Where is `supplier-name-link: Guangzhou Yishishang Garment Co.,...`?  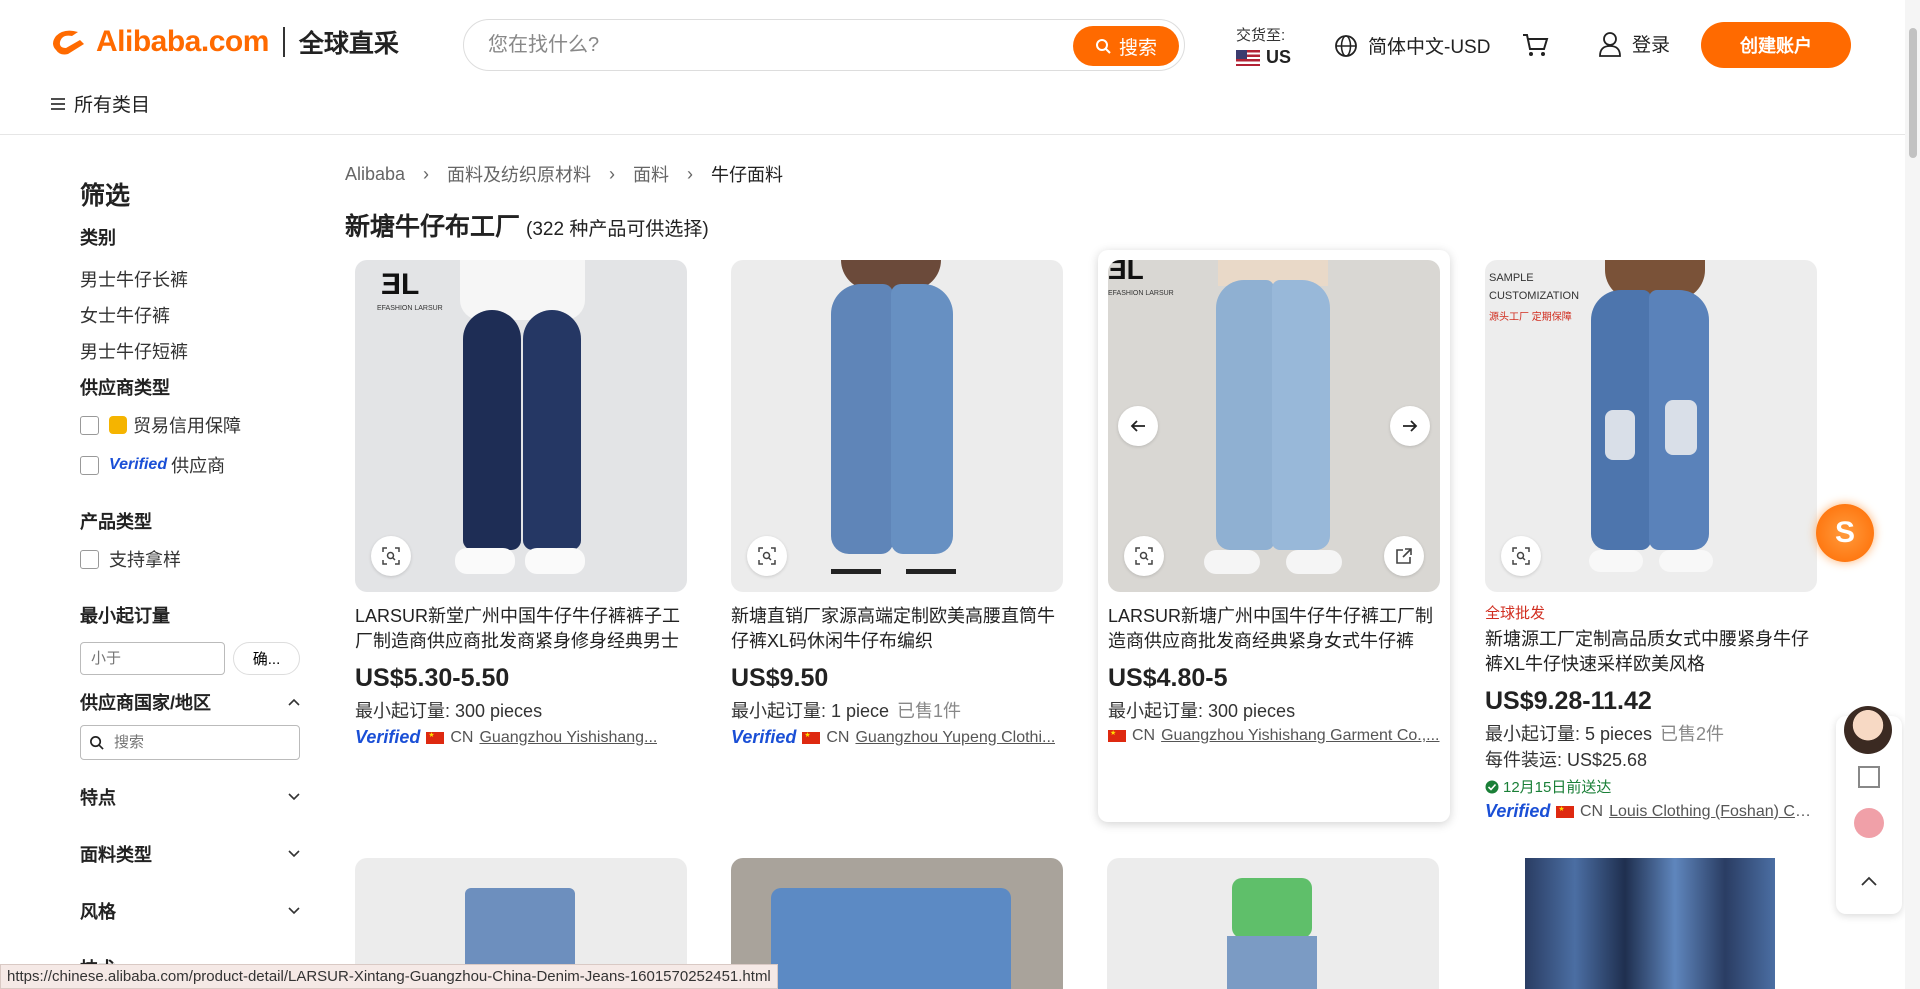
supplier-name-link: Guangzhou Yishishang Garment Co.,... is located at coordinates (1300, 736).